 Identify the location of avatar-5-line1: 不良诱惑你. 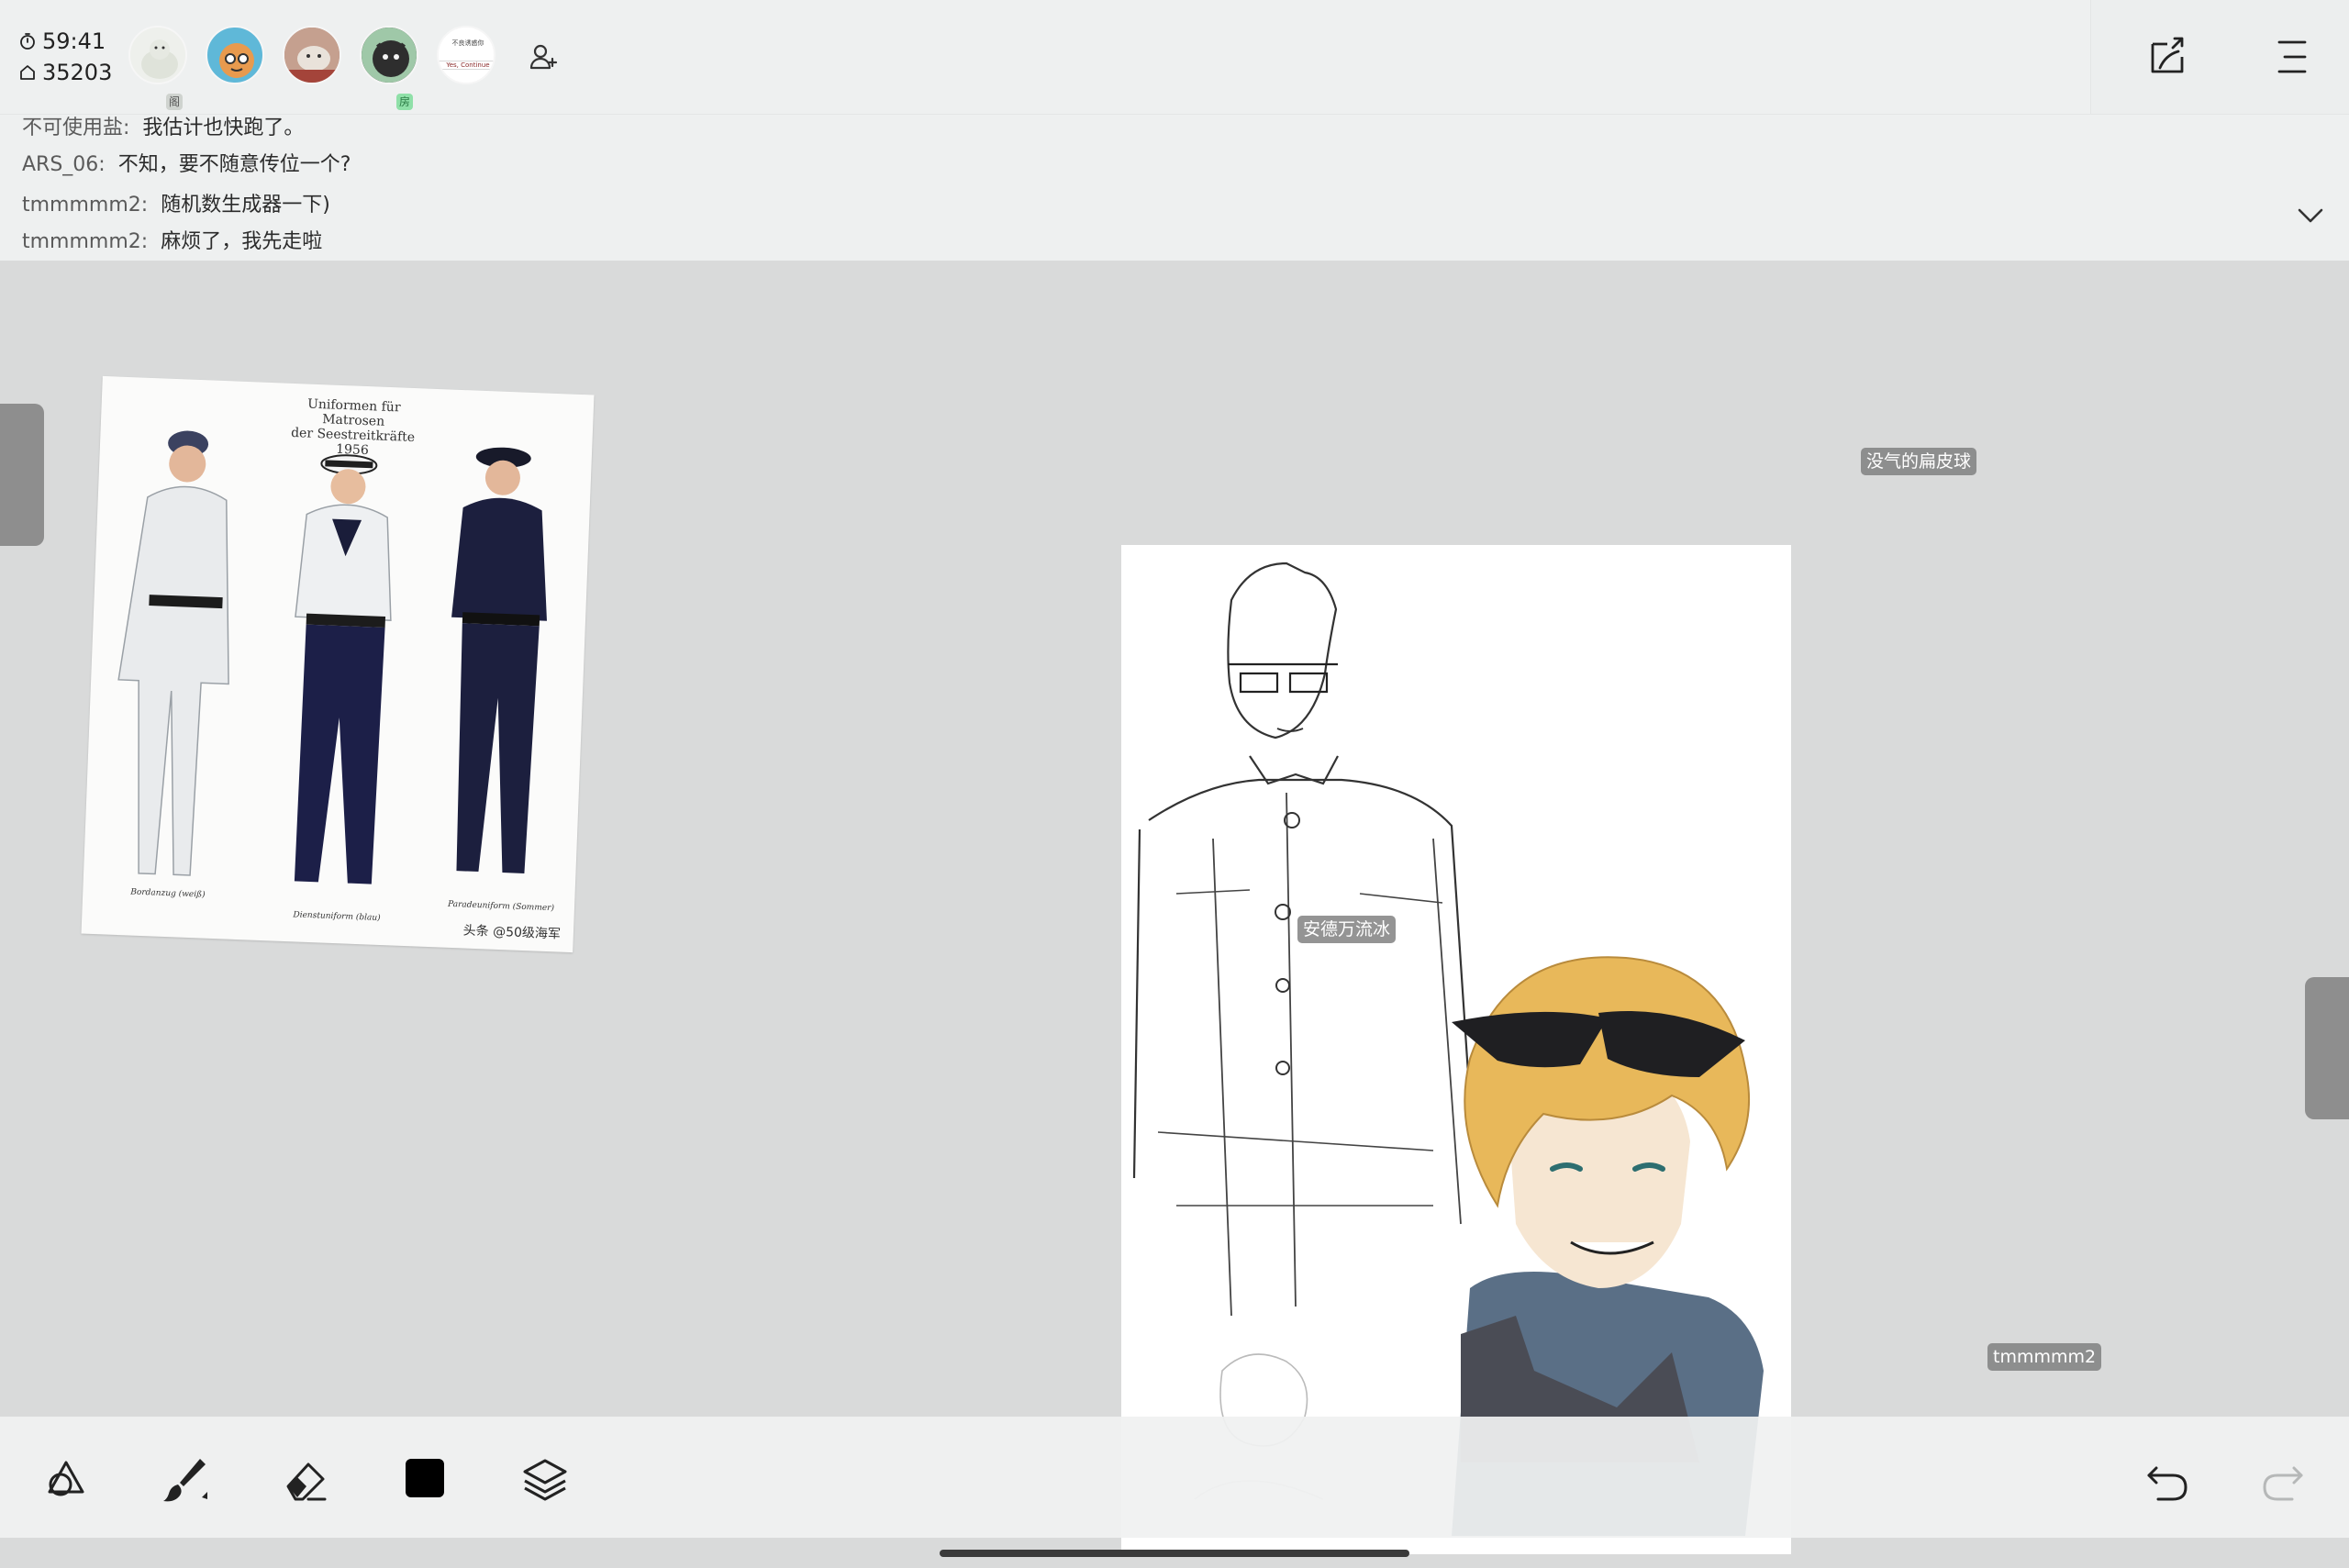
(467, 43).